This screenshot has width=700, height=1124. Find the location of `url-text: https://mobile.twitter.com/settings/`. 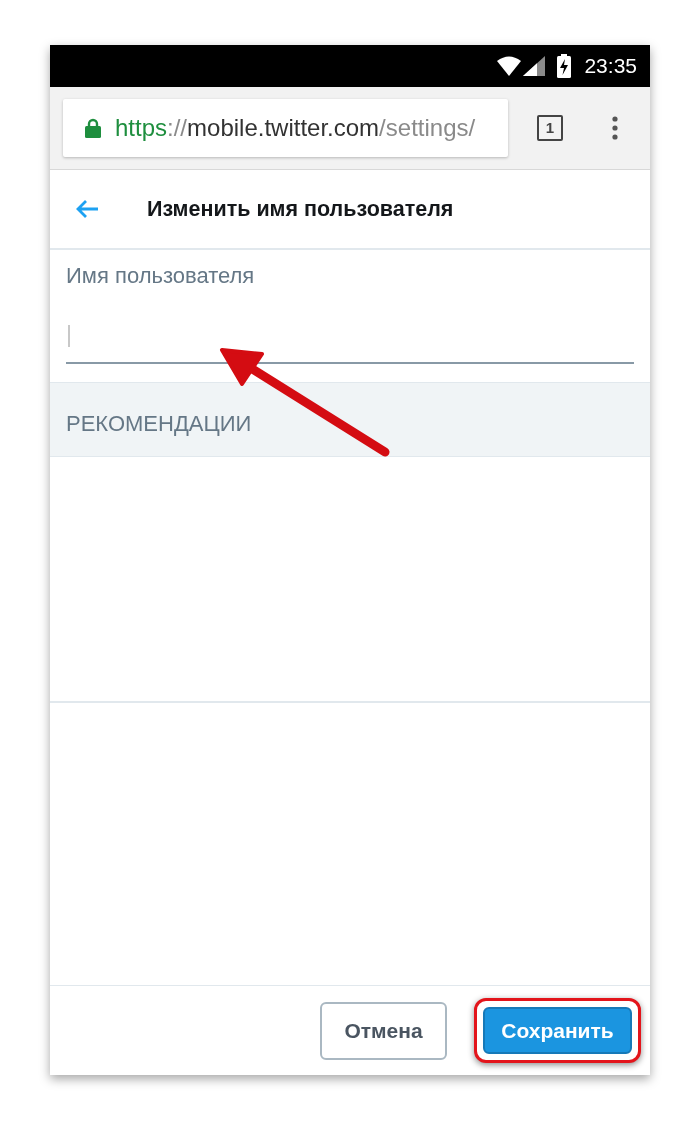

url-text: https://mobile.twitter.com/settings/ is located at coordinates (295, 128).